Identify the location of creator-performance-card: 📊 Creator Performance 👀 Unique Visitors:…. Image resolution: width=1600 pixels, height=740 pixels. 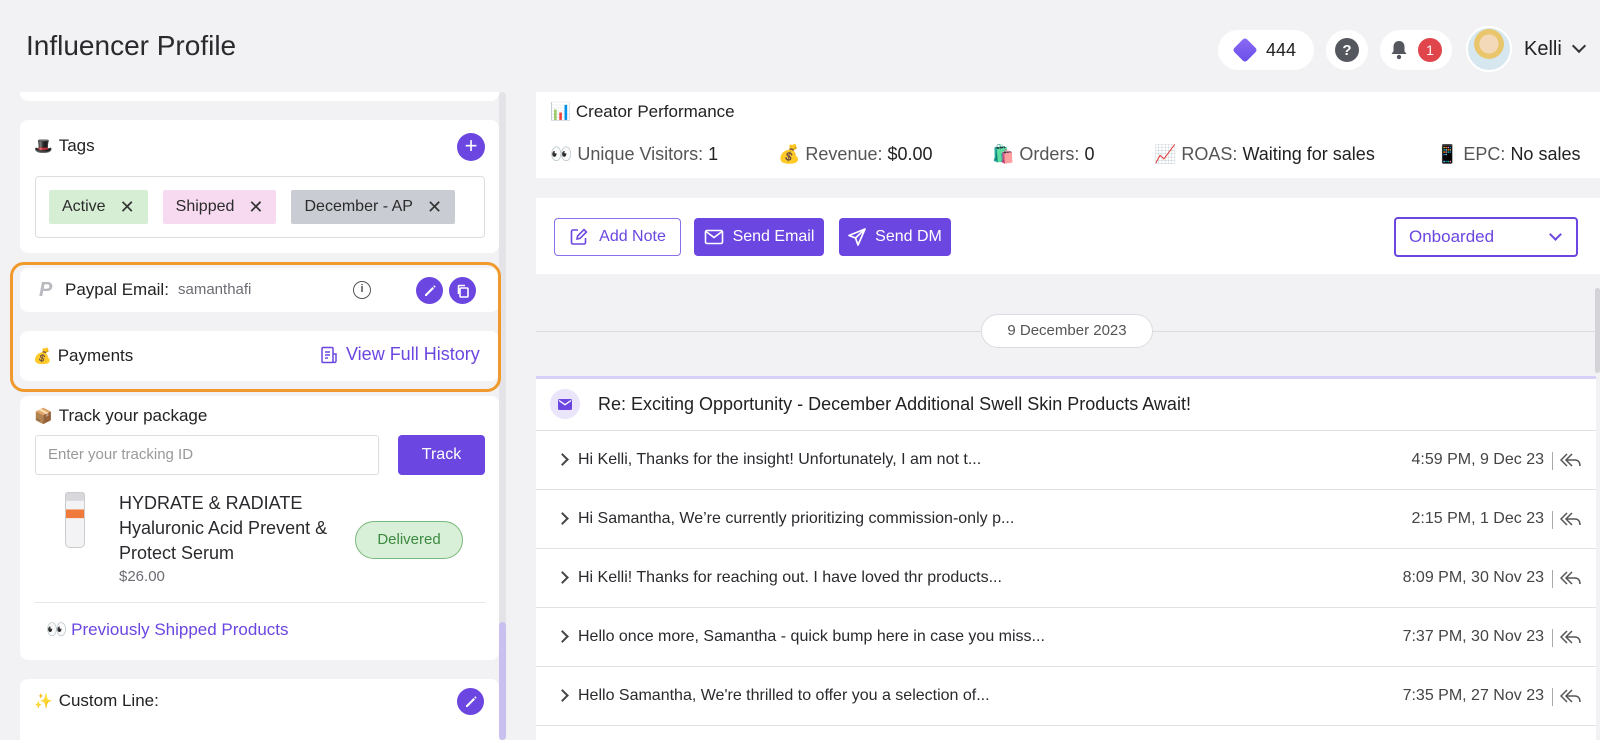
(1068, 135).